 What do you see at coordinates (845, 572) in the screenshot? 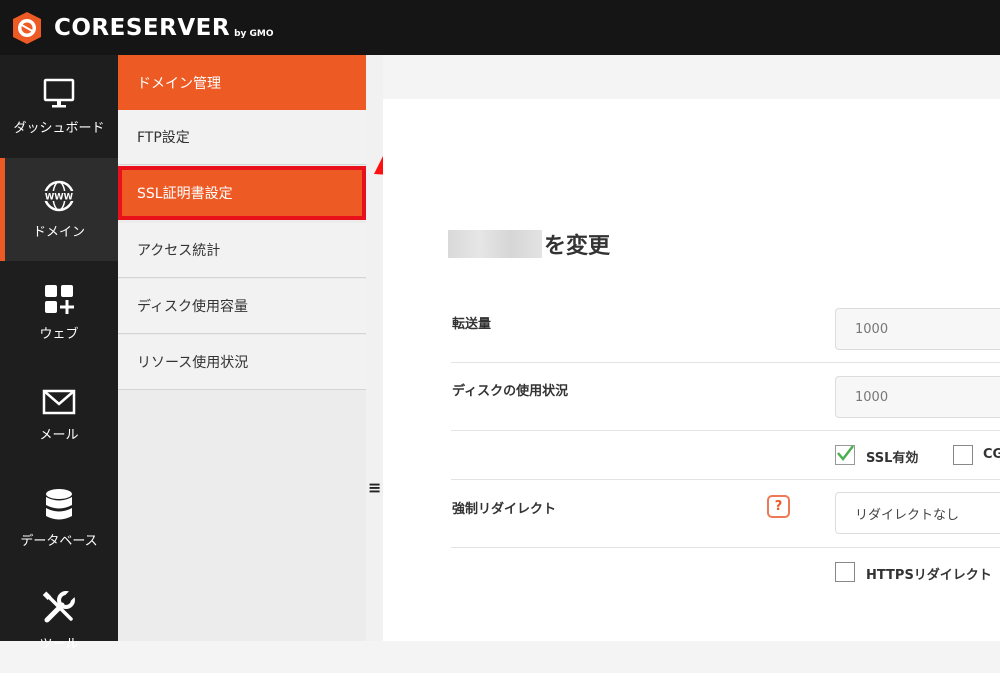
I see `https-redirect-checkbox` at bounding box center [845, 572].